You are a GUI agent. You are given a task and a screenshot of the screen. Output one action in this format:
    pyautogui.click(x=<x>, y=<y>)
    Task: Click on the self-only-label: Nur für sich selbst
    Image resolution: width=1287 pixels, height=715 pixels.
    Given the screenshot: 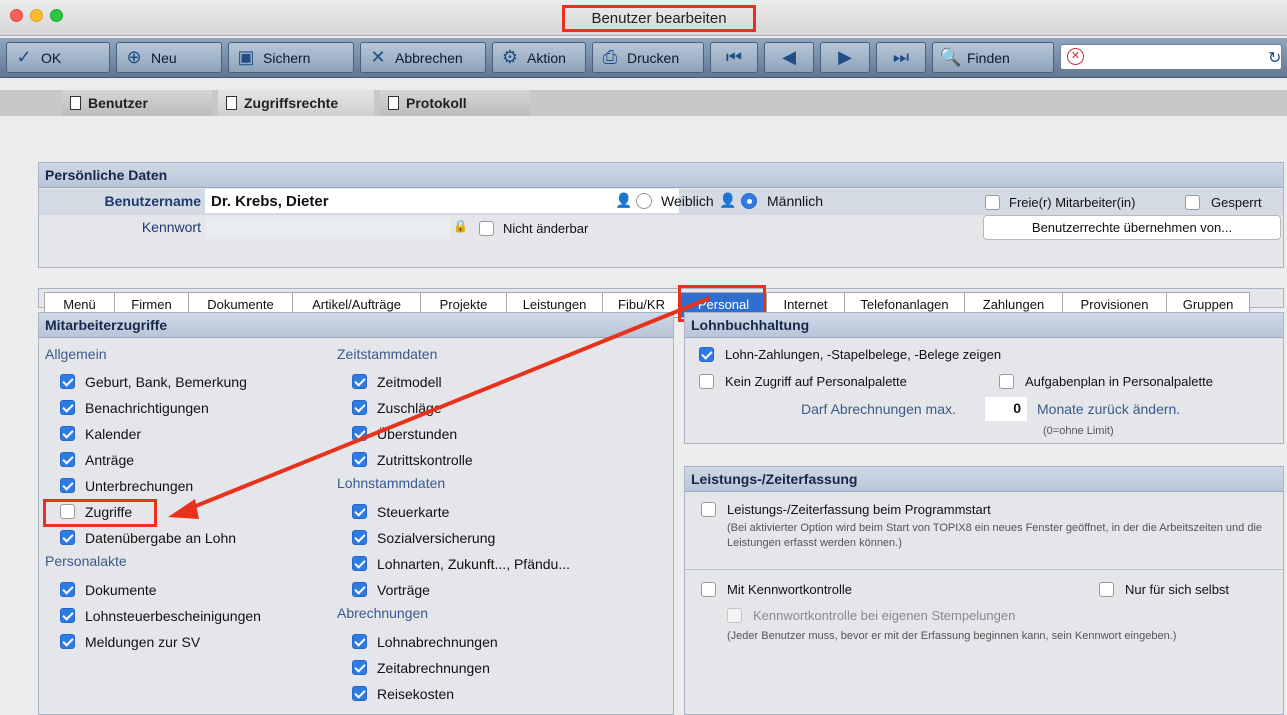 What is the action you would take?
    pyautogui.click(x=1177, y=589)
    